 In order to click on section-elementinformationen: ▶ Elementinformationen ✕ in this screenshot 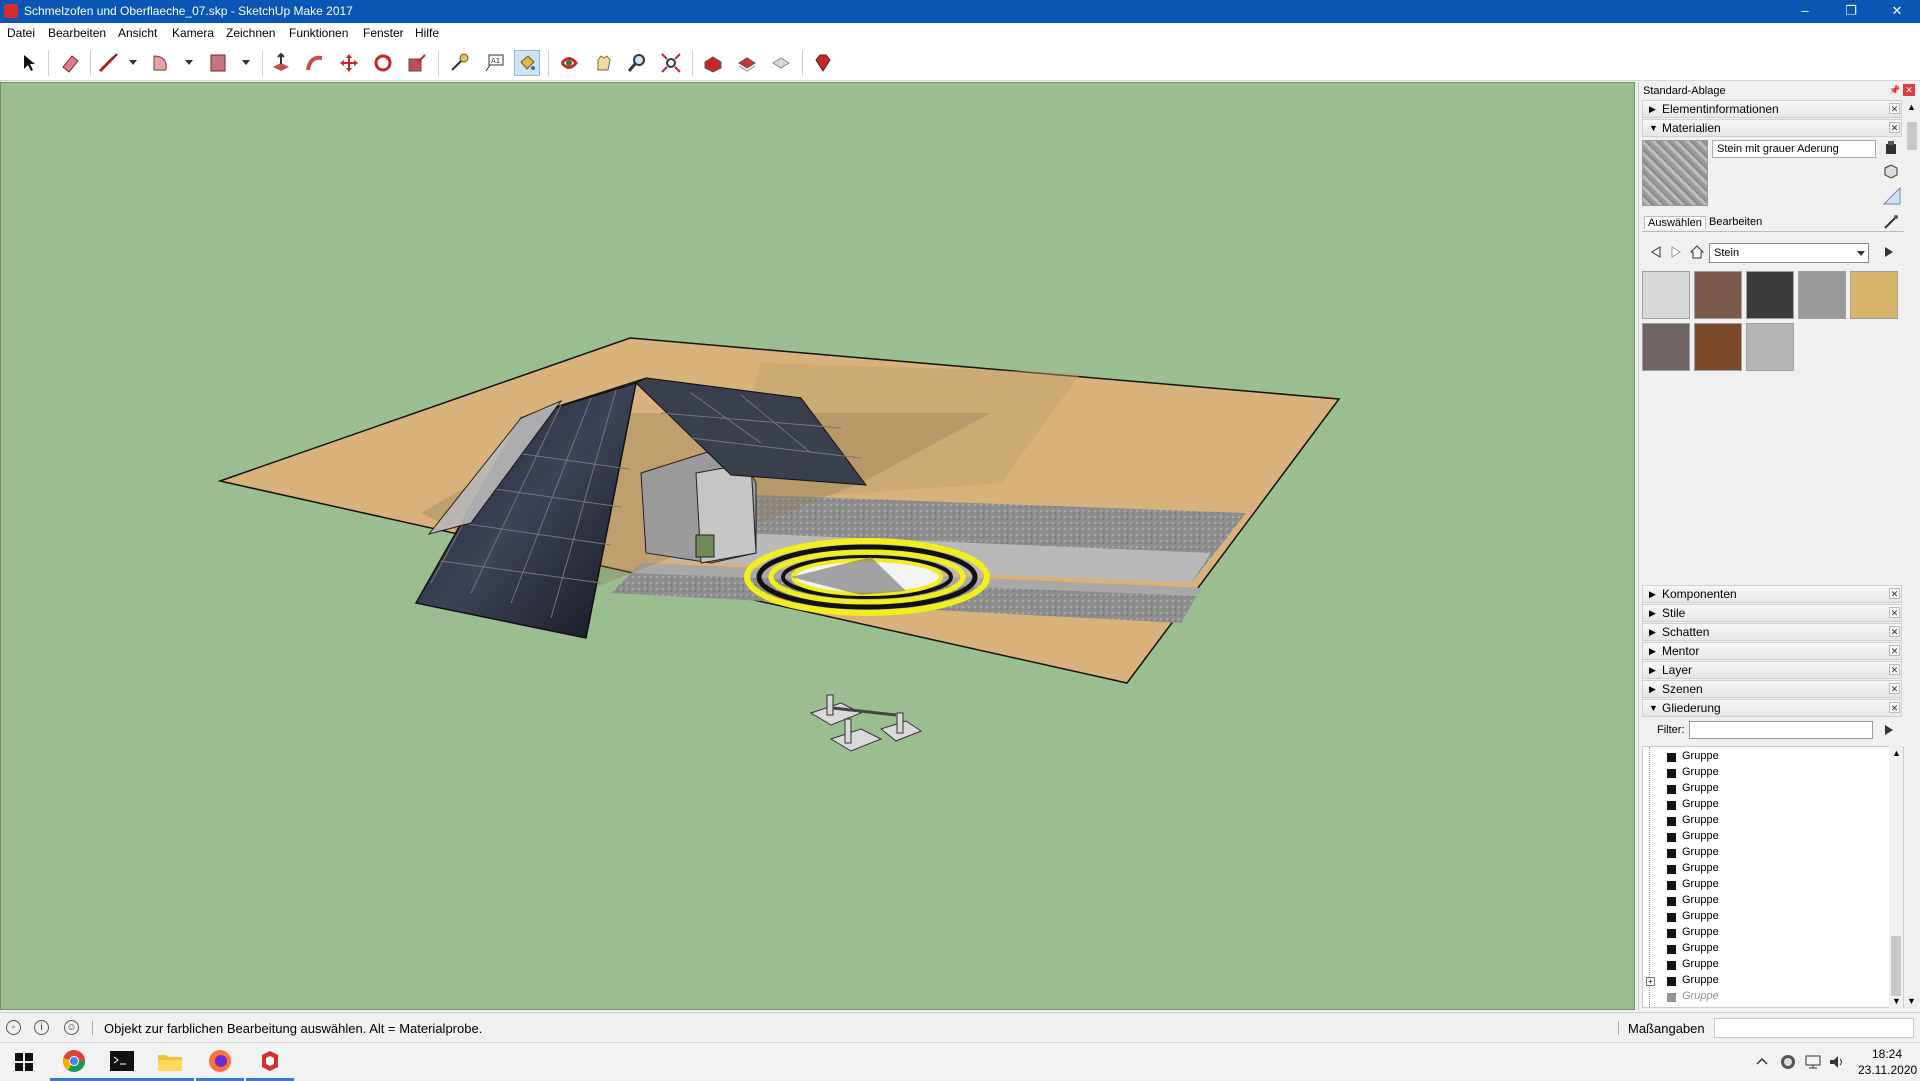, I will do `click(1772, 109)`.